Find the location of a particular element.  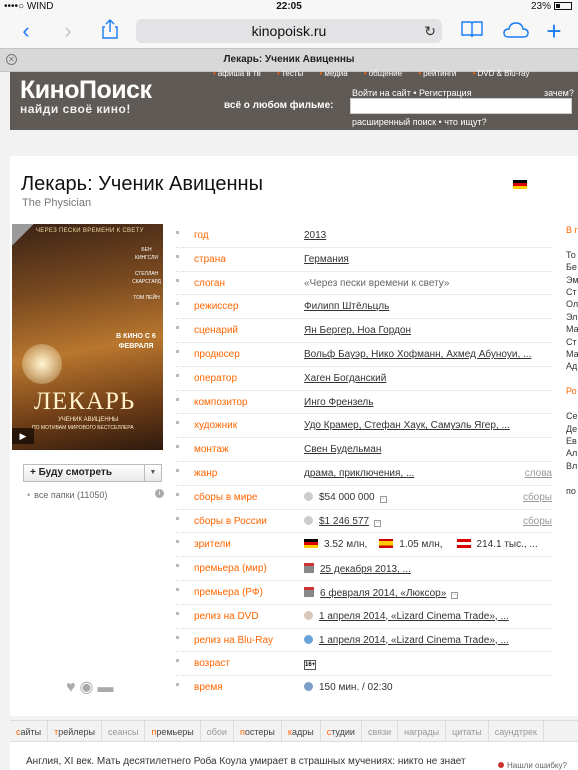

right-col-item is located at coordinates (572, 404).